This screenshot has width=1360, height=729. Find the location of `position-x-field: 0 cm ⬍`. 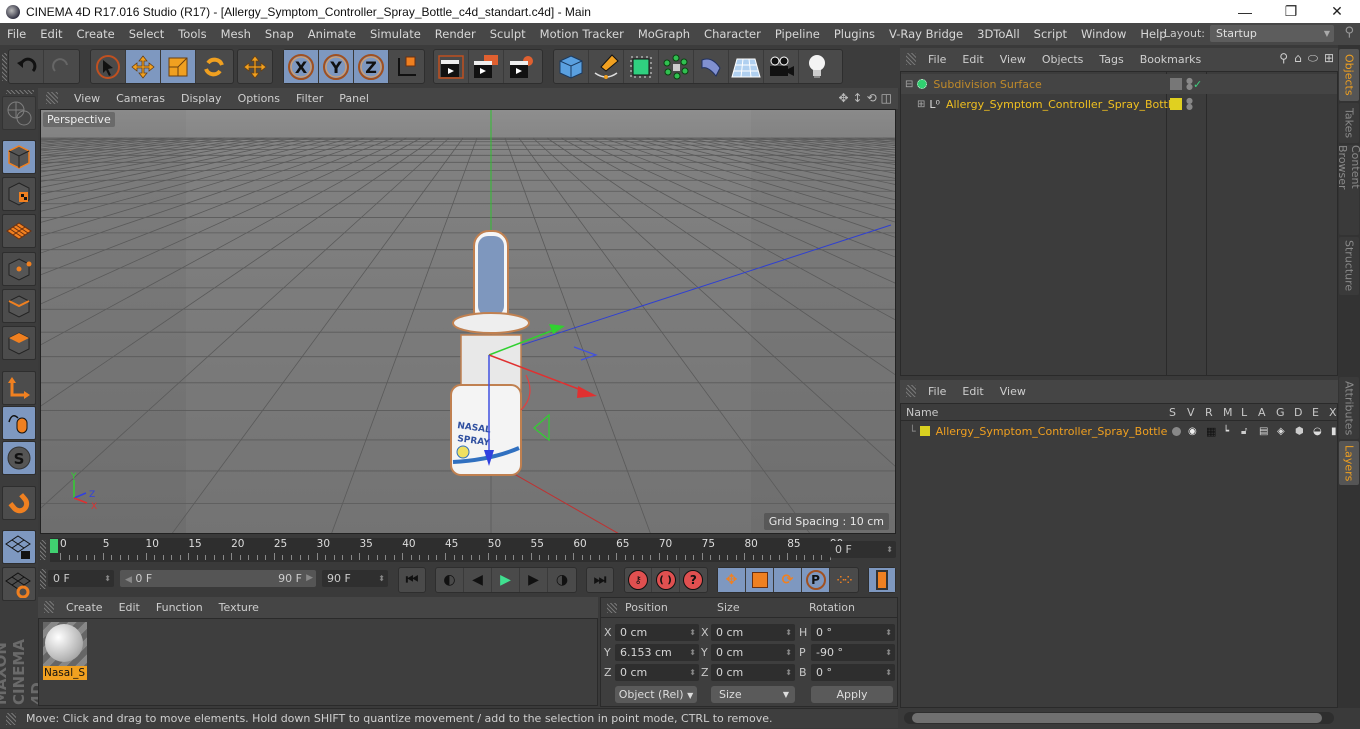

position-x-field: 0 cm ⬍ is located at coordinates (657, 632).